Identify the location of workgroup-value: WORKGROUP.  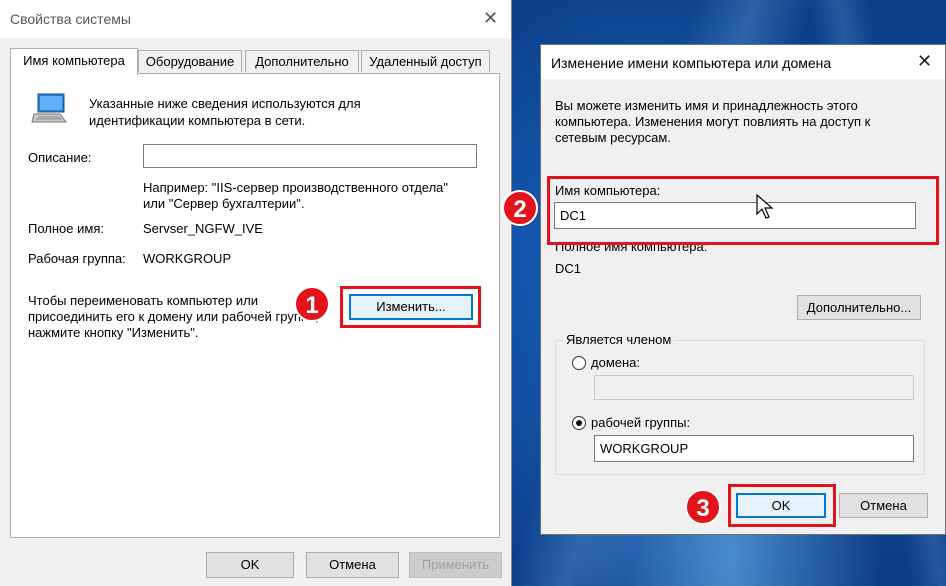
(187, 258).